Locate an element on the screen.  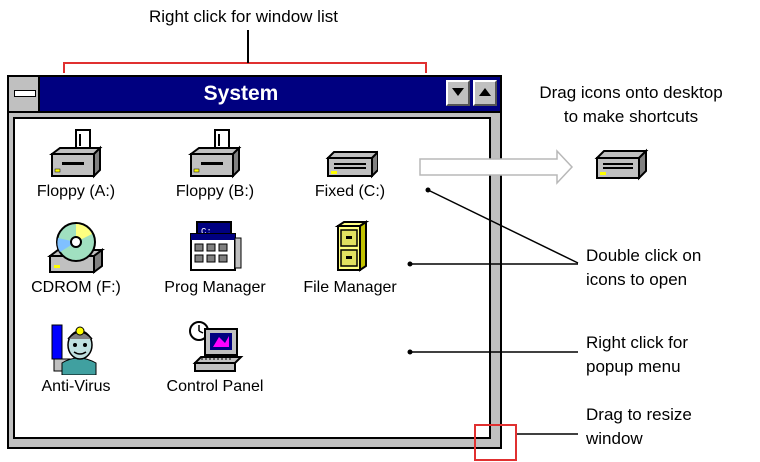
window-list-bracket is located at coordinates (245, 51).